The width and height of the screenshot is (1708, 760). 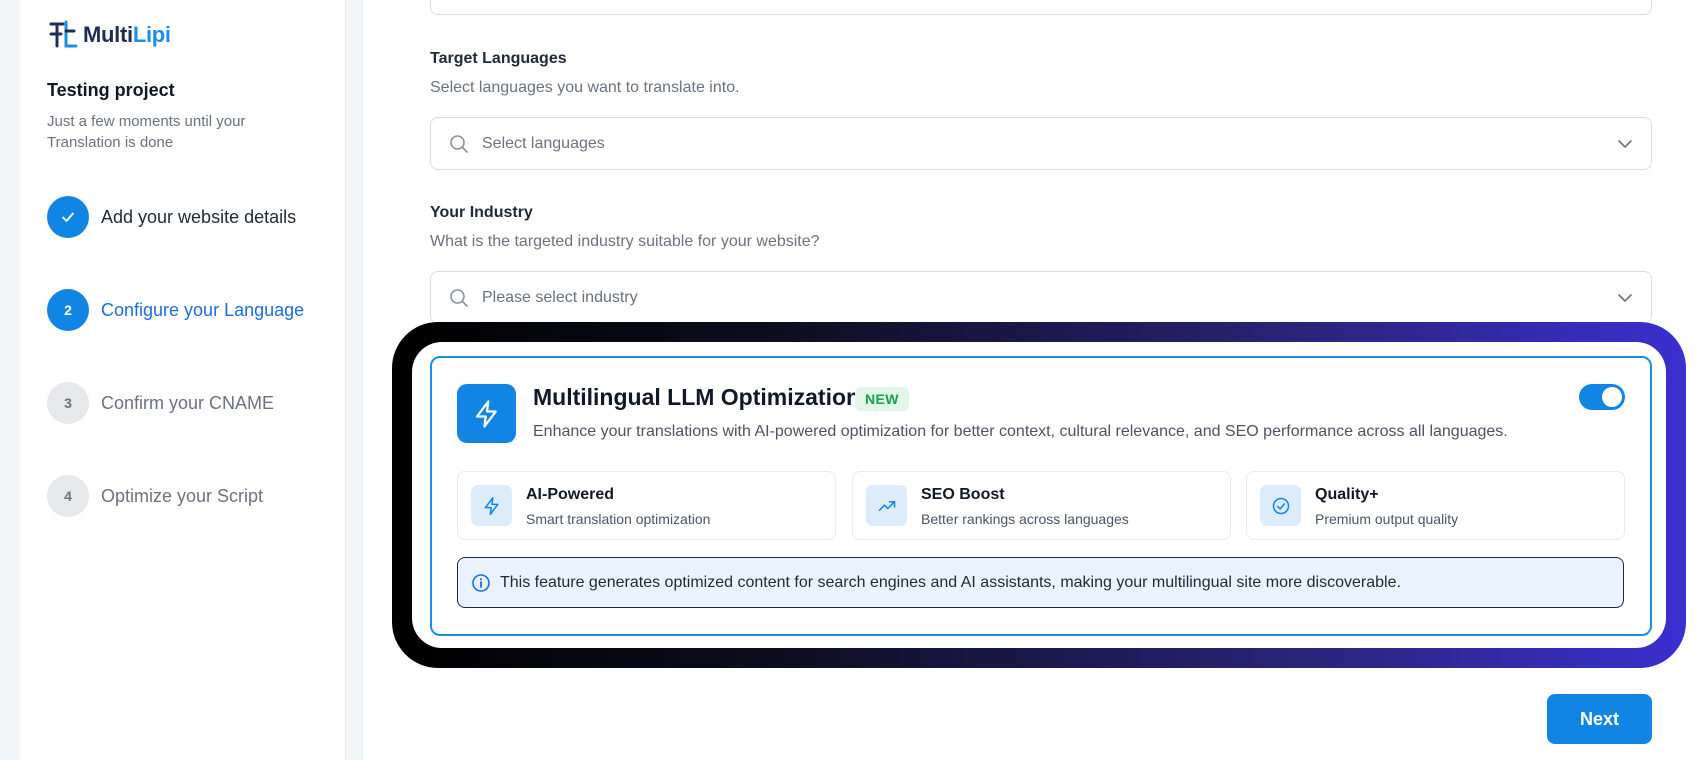 What do you see at coordinates (498, 58) in the screenshot?
I see `target-languages-label: Target Languages` at bounding box center [498, 58].